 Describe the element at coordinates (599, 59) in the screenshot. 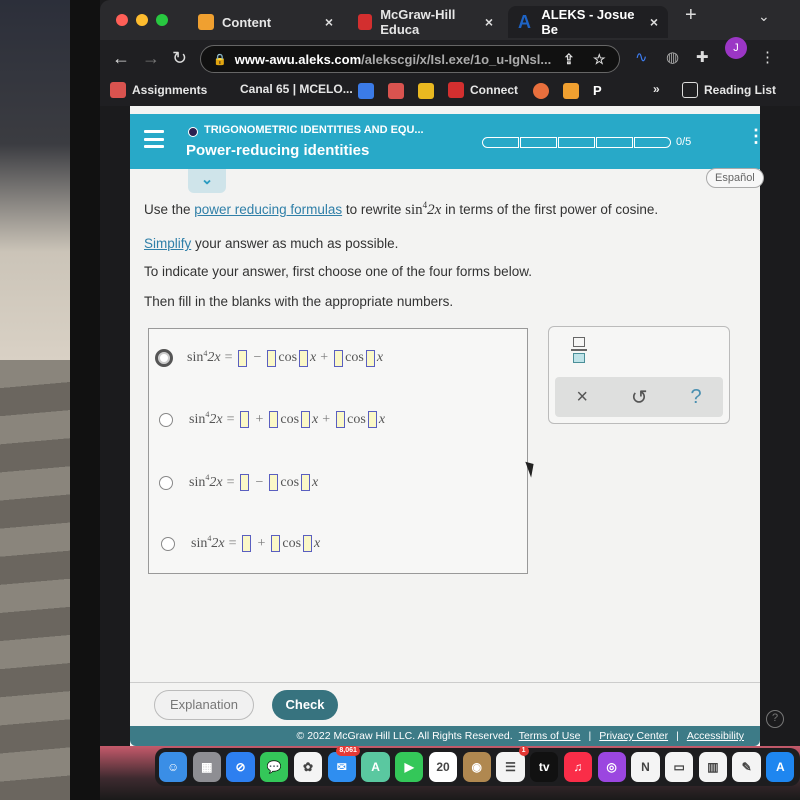

I see `bookmark-star-icon: ☆` at that location.